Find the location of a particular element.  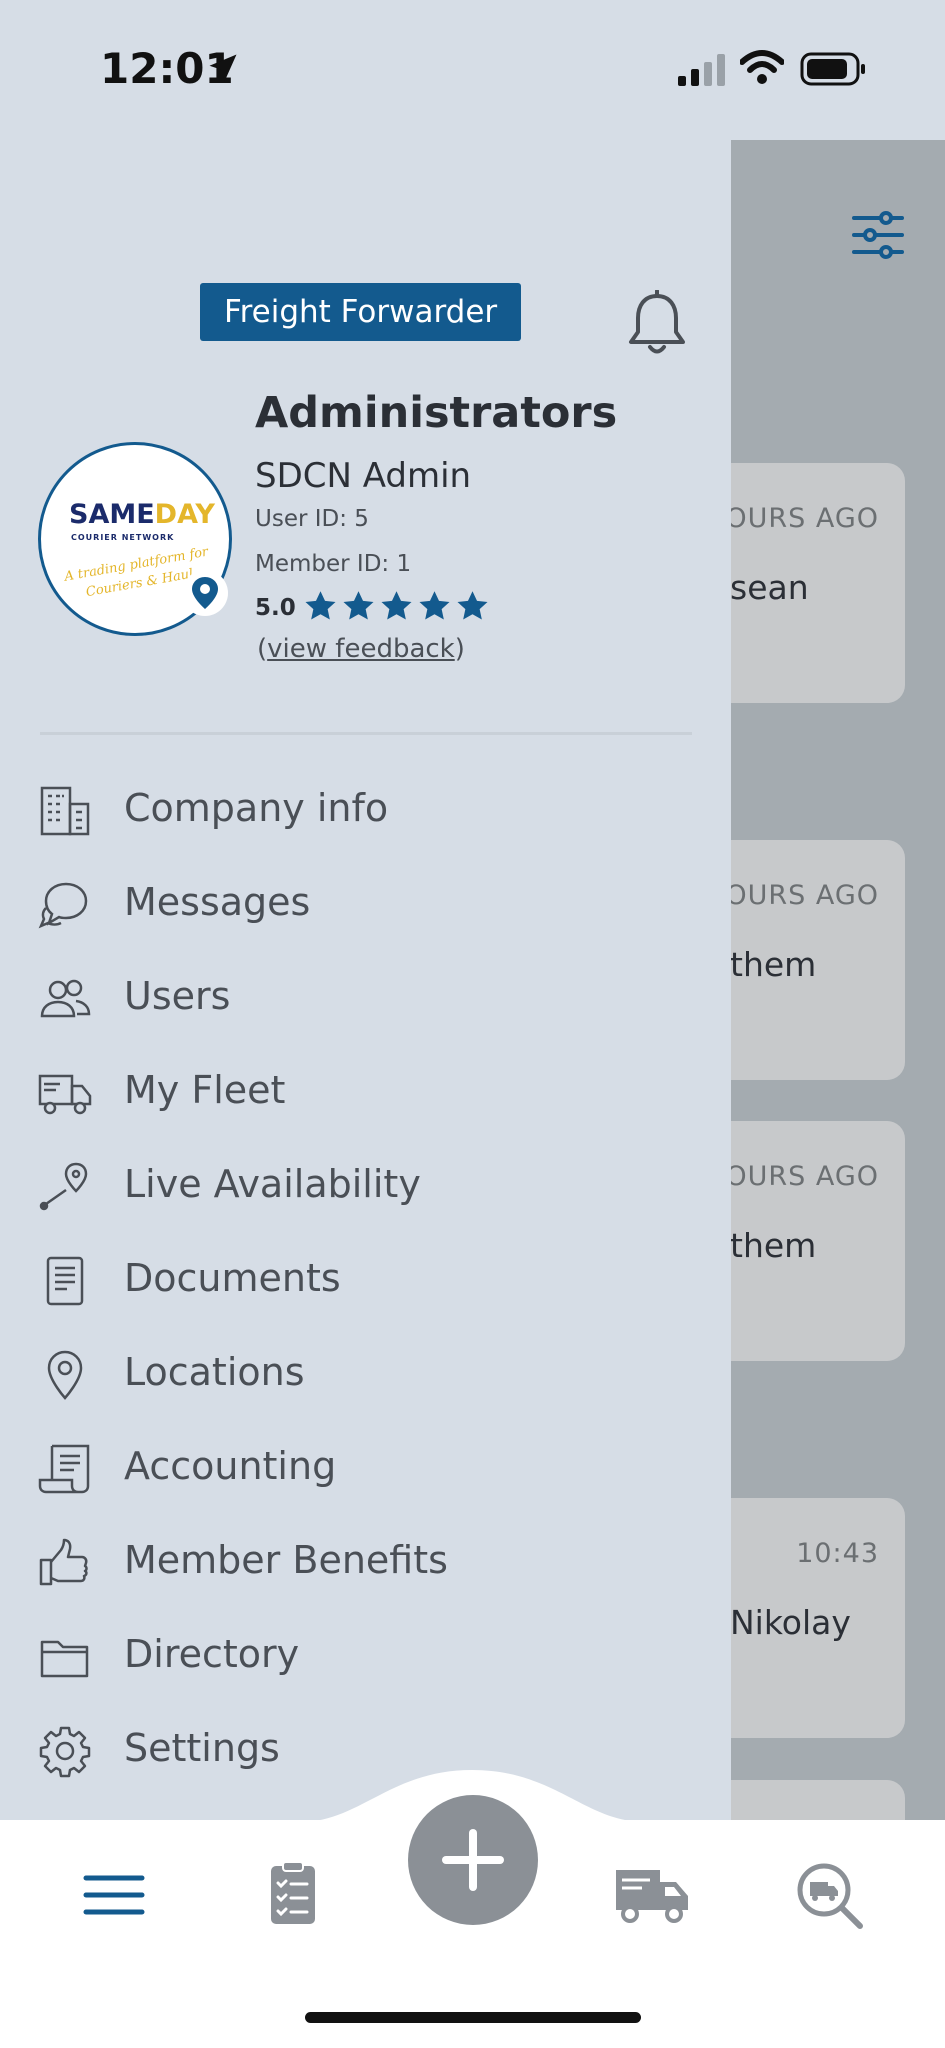

list-item is located at coordinates (817, 1800).